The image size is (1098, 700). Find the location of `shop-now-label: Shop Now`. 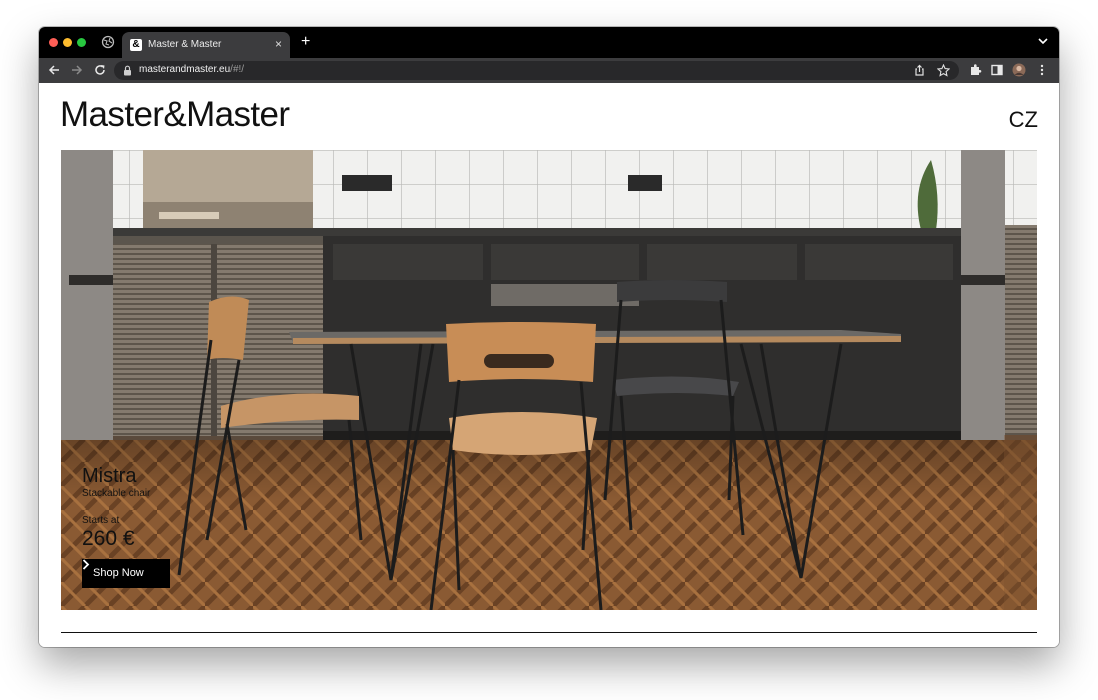

shop-now-label: Shop Now is located at coordinates (118, 573).